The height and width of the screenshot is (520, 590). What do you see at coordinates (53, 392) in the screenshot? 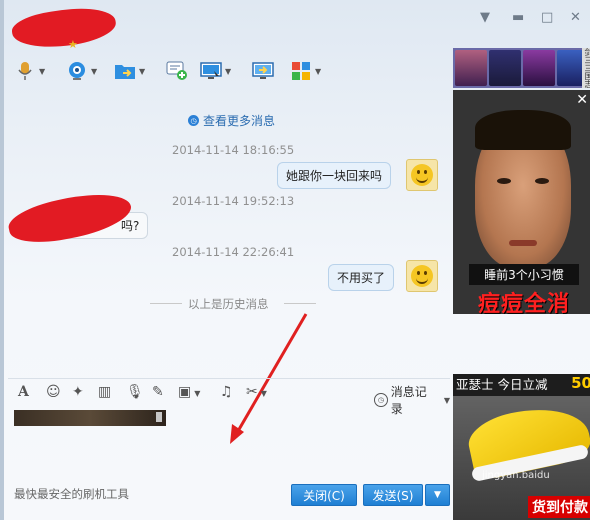
I see `emoji-icon: ☺` at bounding box center [53, 392].